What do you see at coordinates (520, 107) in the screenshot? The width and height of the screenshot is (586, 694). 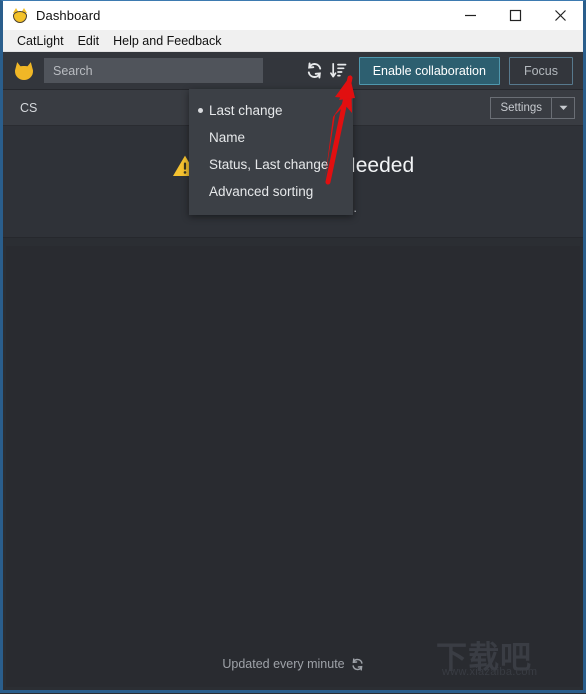 I see `settings-button: Settings` at bounding box center [520, 107].